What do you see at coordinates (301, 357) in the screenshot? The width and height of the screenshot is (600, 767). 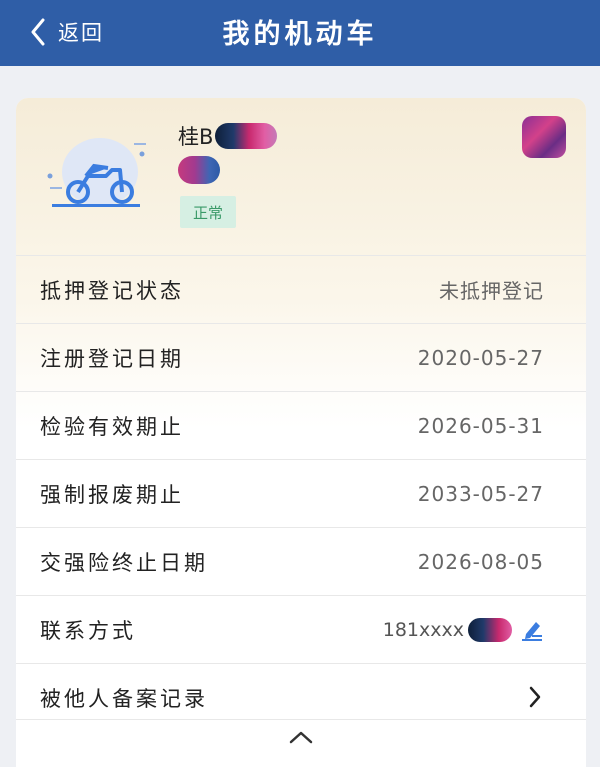 I see `row-registration-date: 注册登记日期 2020-05-27` at bounding box center [301, 357].